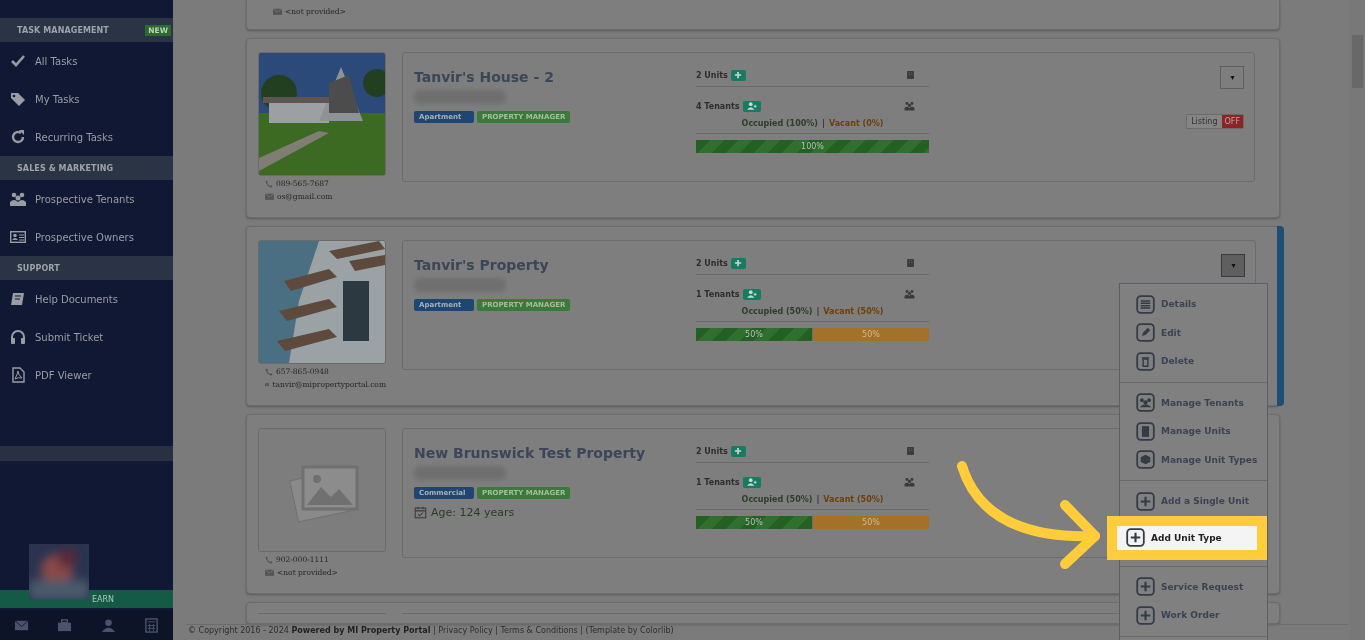 The width and height of the screenshot is (1365, 640). I want to click on menu-item: Manage Unit Types, so click(1193, 459).